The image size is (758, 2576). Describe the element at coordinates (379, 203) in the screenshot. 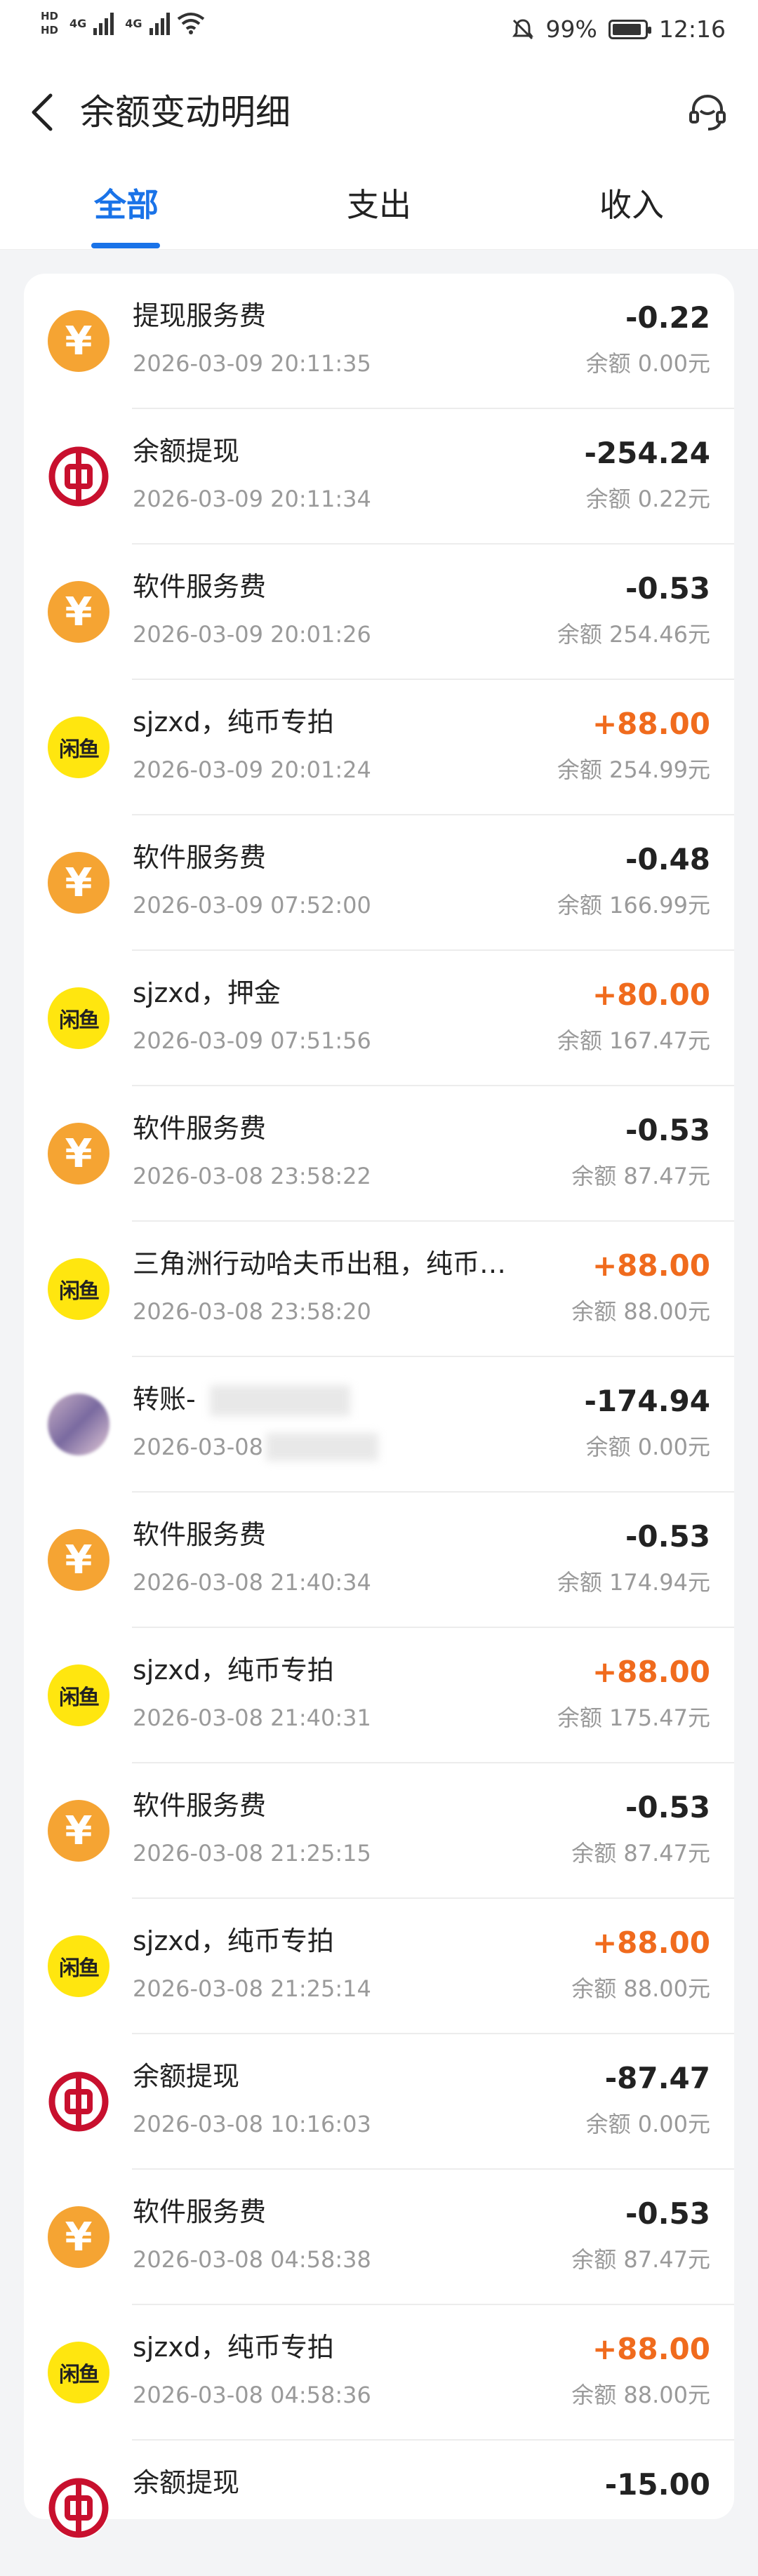

I see `tab-expense: 支出` at that location.